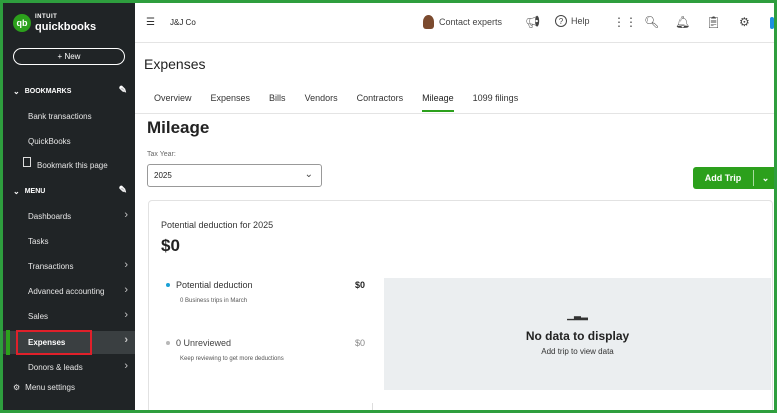 This screenshot has width=777, height=413. Describe the element at coordinates (69, 56) in the screenshot. I see `new-button: + New` at that location.